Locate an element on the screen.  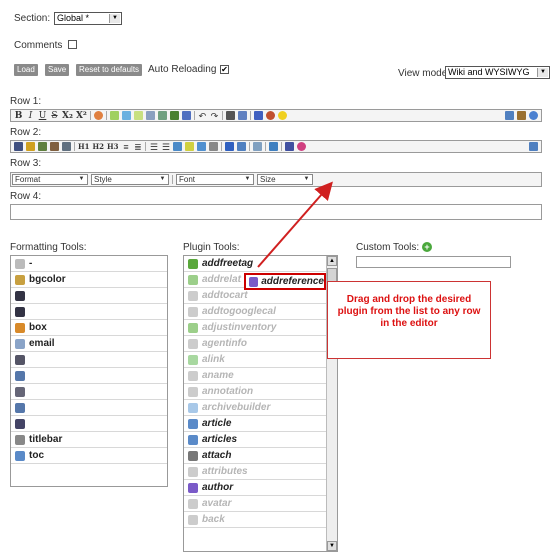
drag-arrow is located at coordinates (295, 224).